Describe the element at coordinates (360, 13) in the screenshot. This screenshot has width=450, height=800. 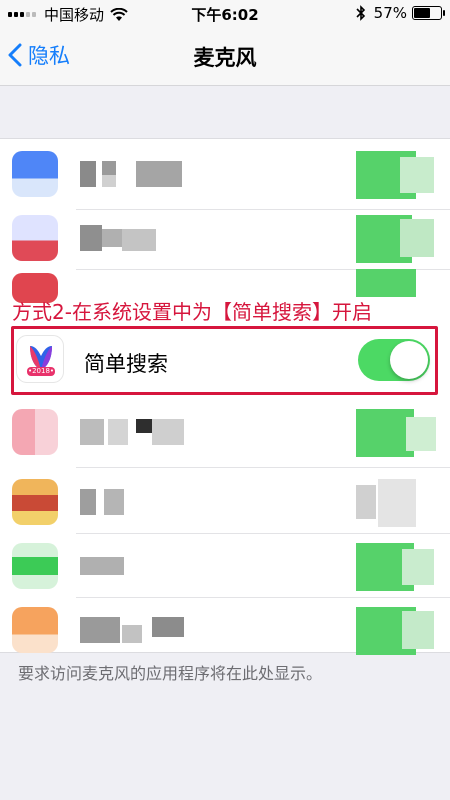
I see `bluetooth-icon` at that location.